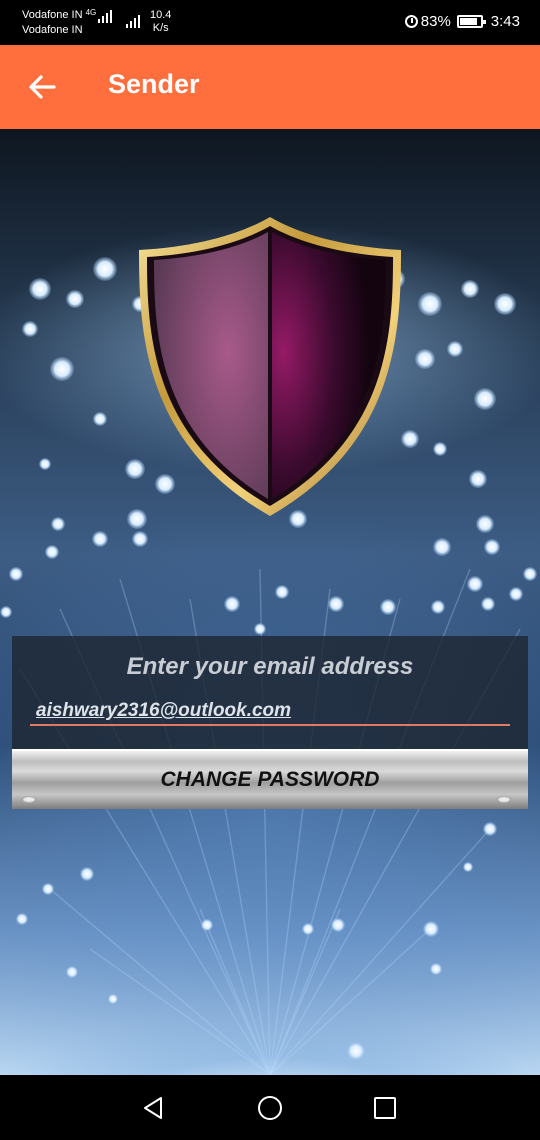 This screenshot has width=540, height=1140. Describe the element at coordinates (385, 1108) in the screenshot. I see `recents-square-icon` at that location.